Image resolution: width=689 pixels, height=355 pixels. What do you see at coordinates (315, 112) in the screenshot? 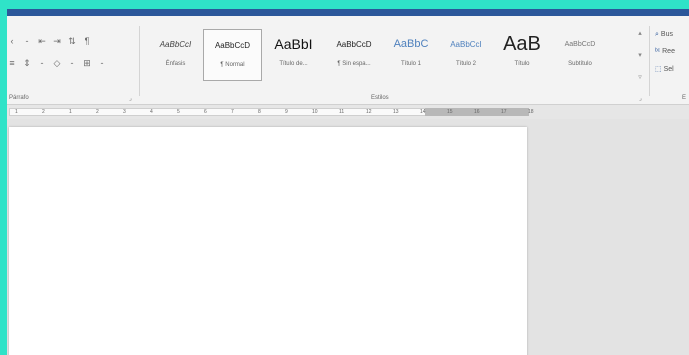
I see `ruler-number: 10` at bounding box center [315, 112].